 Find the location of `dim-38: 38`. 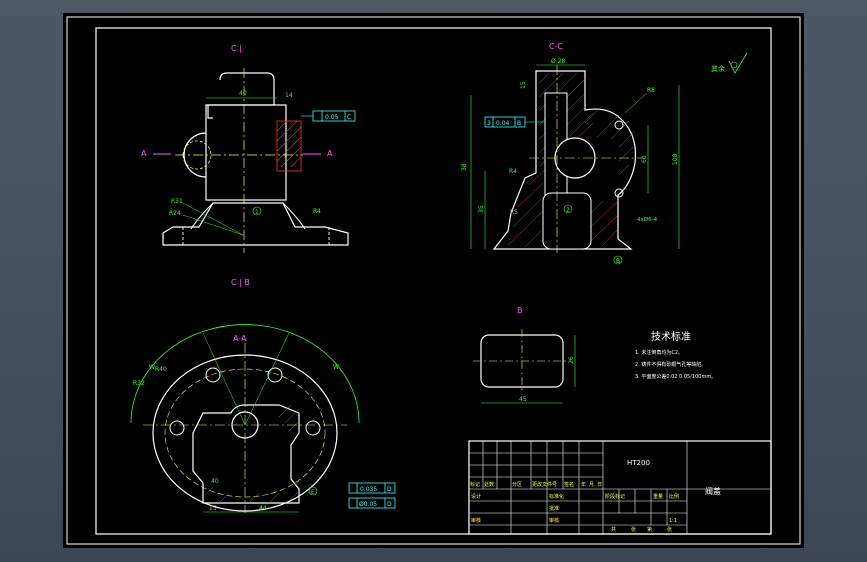

dim-38: 38 is located at coordinates (464, 167).